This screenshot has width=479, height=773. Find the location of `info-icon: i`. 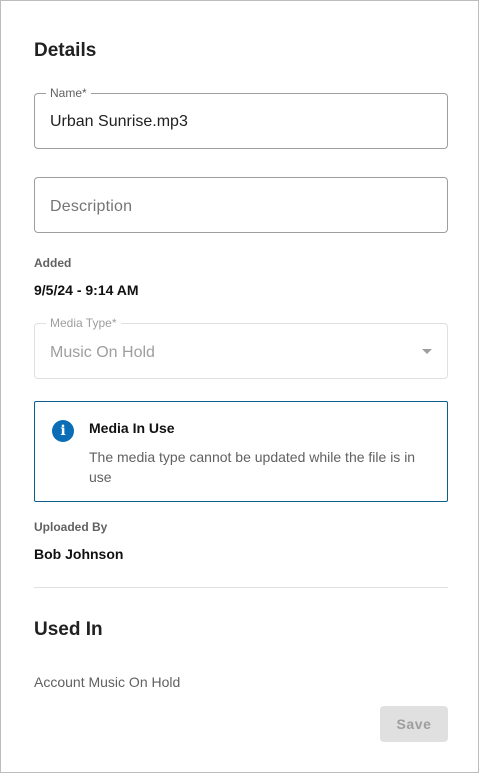

info-icon: i is located at coordinates (63, 431).